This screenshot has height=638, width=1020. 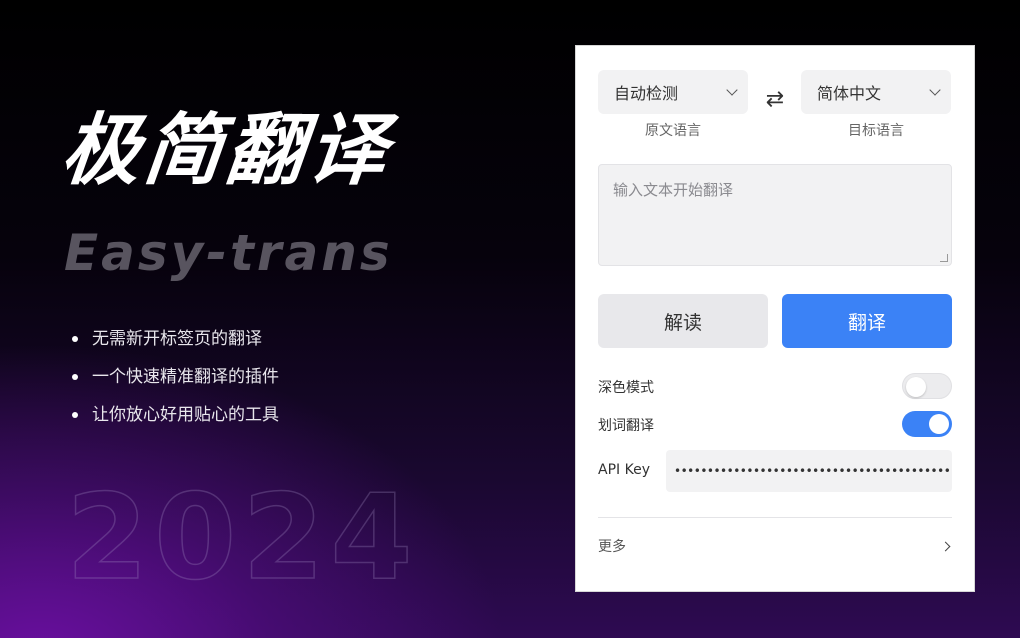 I want to click on translate-input: 输入文本开始翻译, so click(x=775, y=215).